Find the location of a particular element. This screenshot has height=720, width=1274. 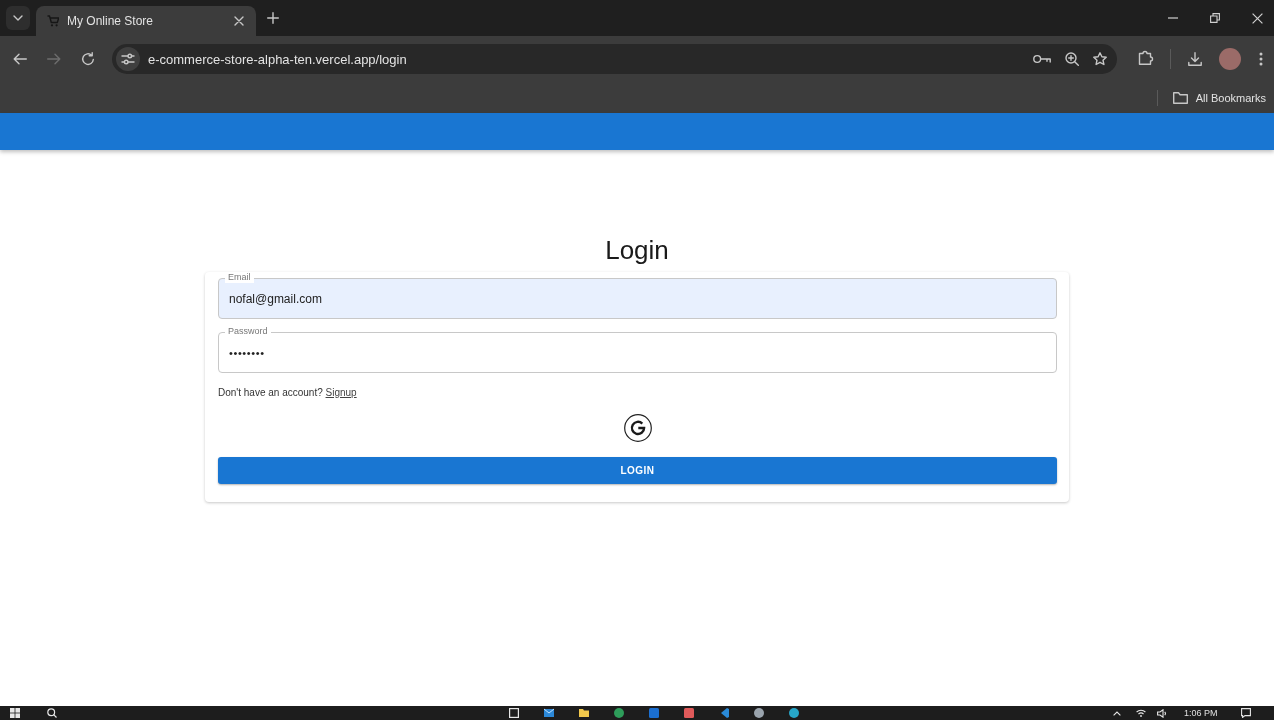

menu-icon is located at coordinates (1261, 59).